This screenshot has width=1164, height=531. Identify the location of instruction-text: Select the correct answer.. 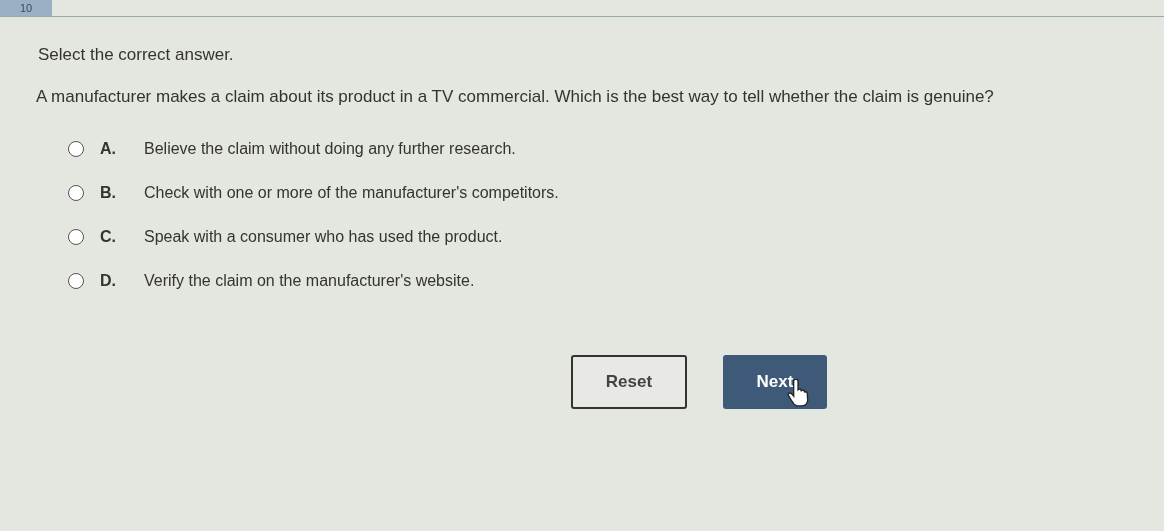
(136, 55).